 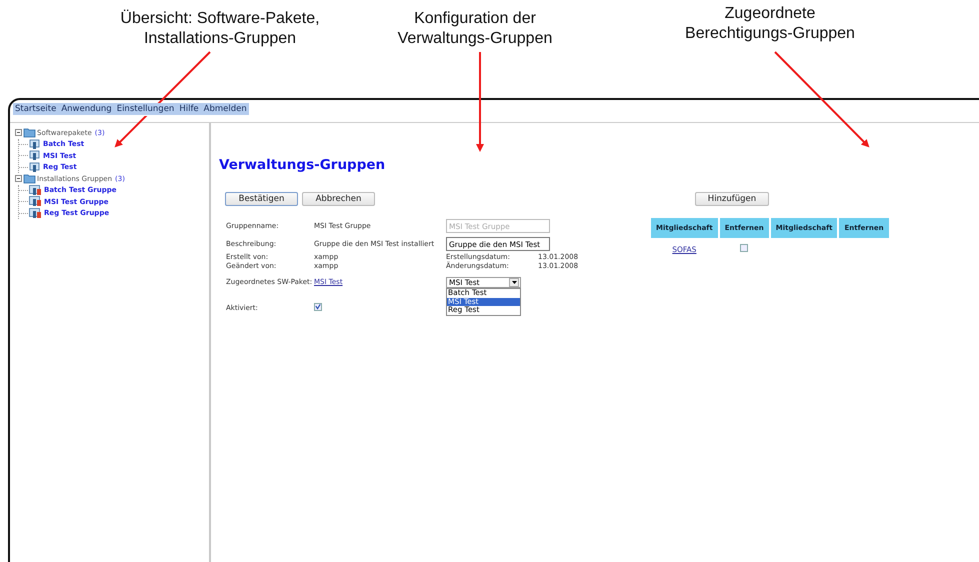 I want to click on menu-item: Einstellungen, so click(x=145, y=109).